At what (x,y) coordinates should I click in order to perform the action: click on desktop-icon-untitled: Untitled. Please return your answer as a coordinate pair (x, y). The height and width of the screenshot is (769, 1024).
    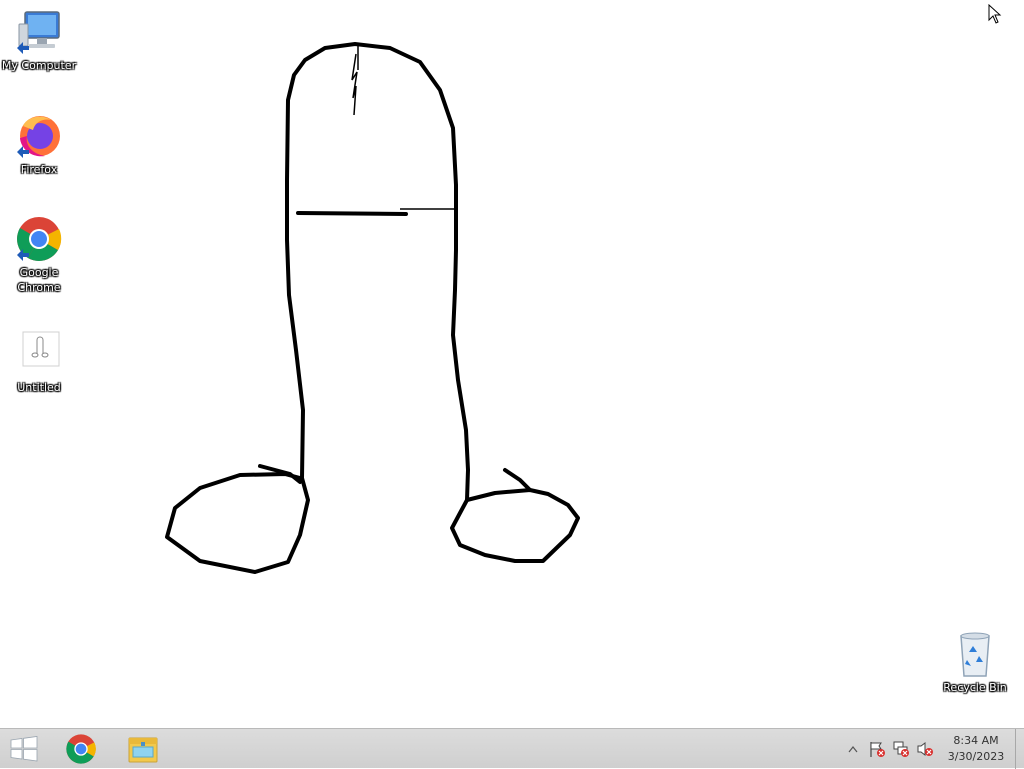
    Looking at the image, I should click on (39, 362).